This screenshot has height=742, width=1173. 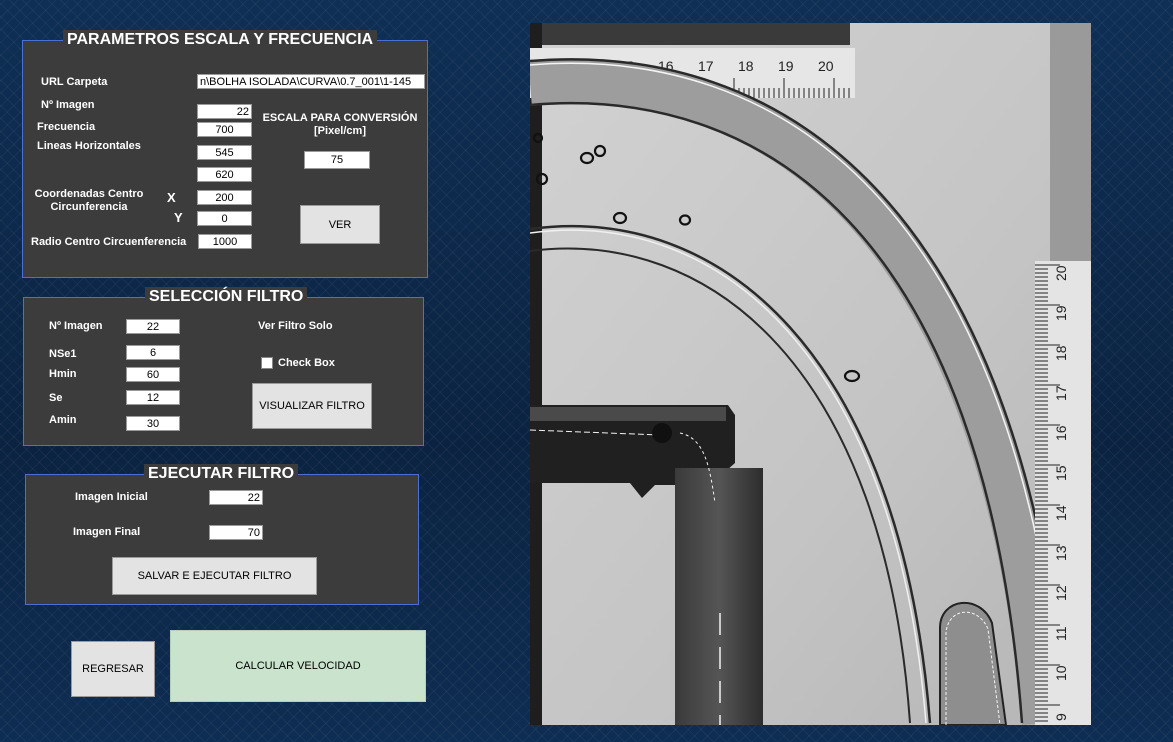 I want to click on regresar-button: REGRESAR, so click(x=113, y=669).